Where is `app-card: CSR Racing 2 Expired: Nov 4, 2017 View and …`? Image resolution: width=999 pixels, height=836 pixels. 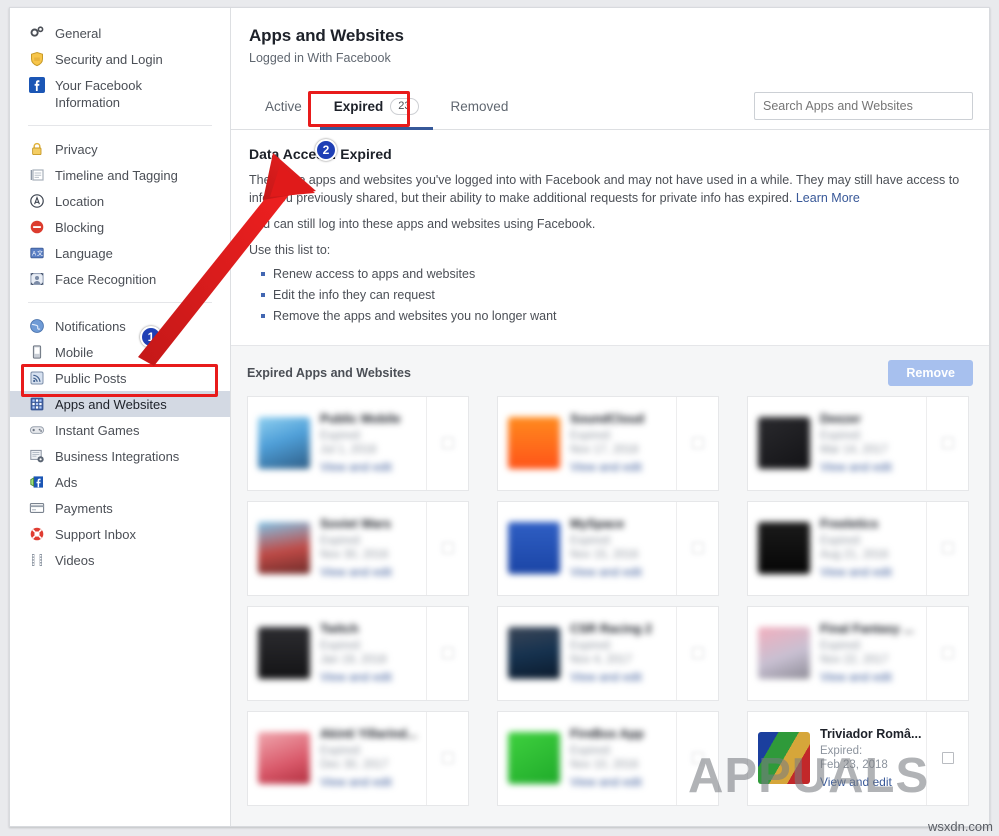 app-card: CSR Racing 2 Expired: Nov 4, 2017 View and … is located at coordinates (608, 653).